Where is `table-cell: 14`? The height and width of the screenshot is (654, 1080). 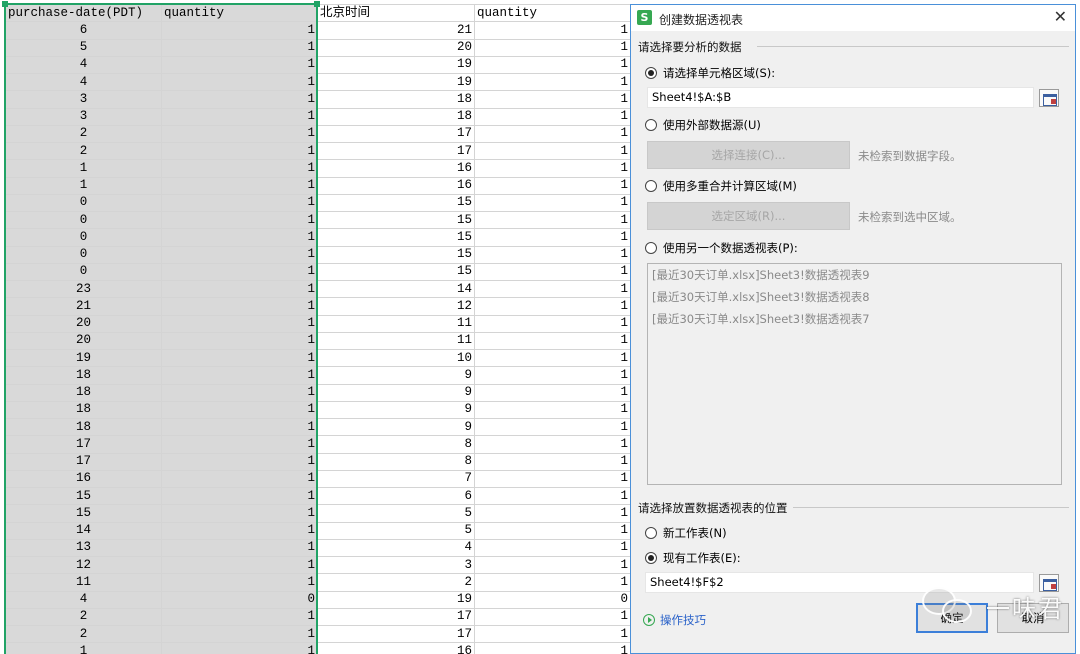
table-cell: 14 is located at coordinates (396, 289).